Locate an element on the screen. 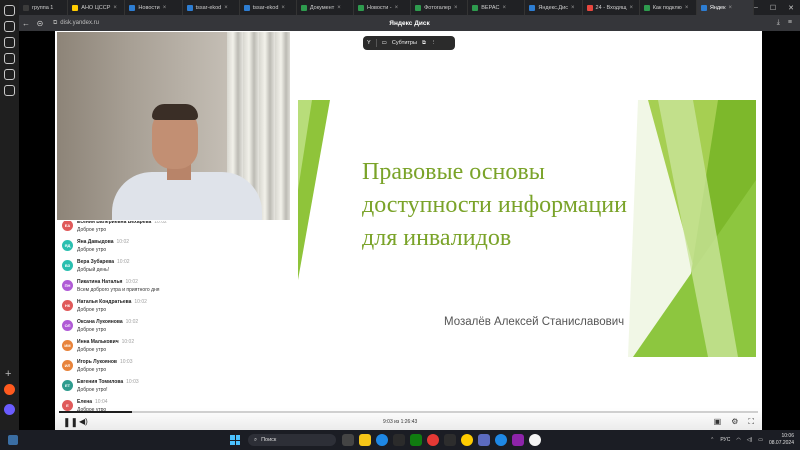 This screenshot has width=800, height=450. browser-tab: Яндекс.Дис × is located at coordinates (554, 7).